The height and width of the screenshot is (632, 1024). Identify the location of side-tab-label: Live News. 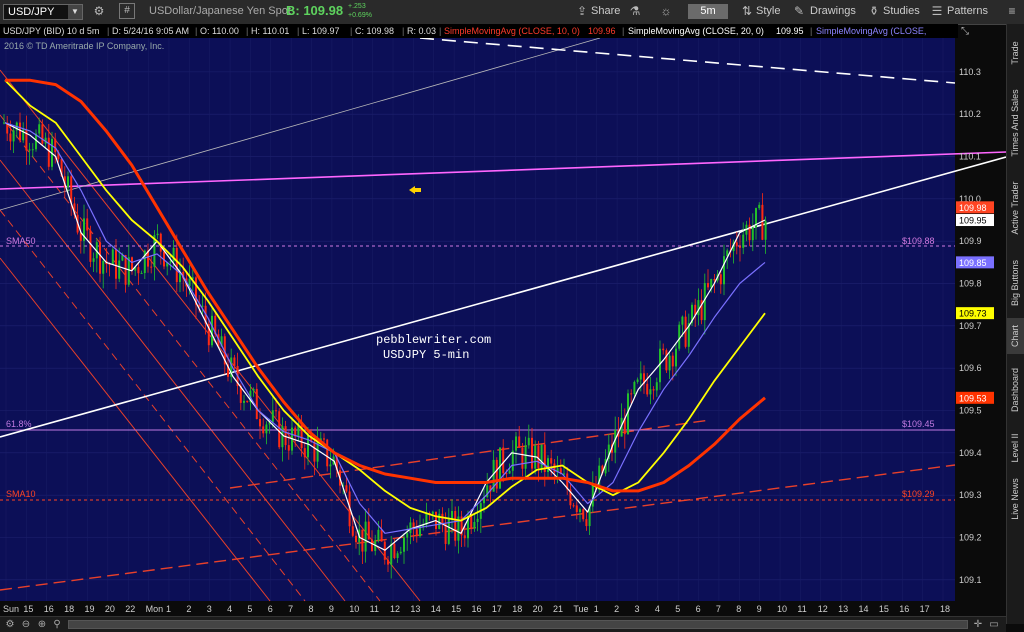
(1015, 499).